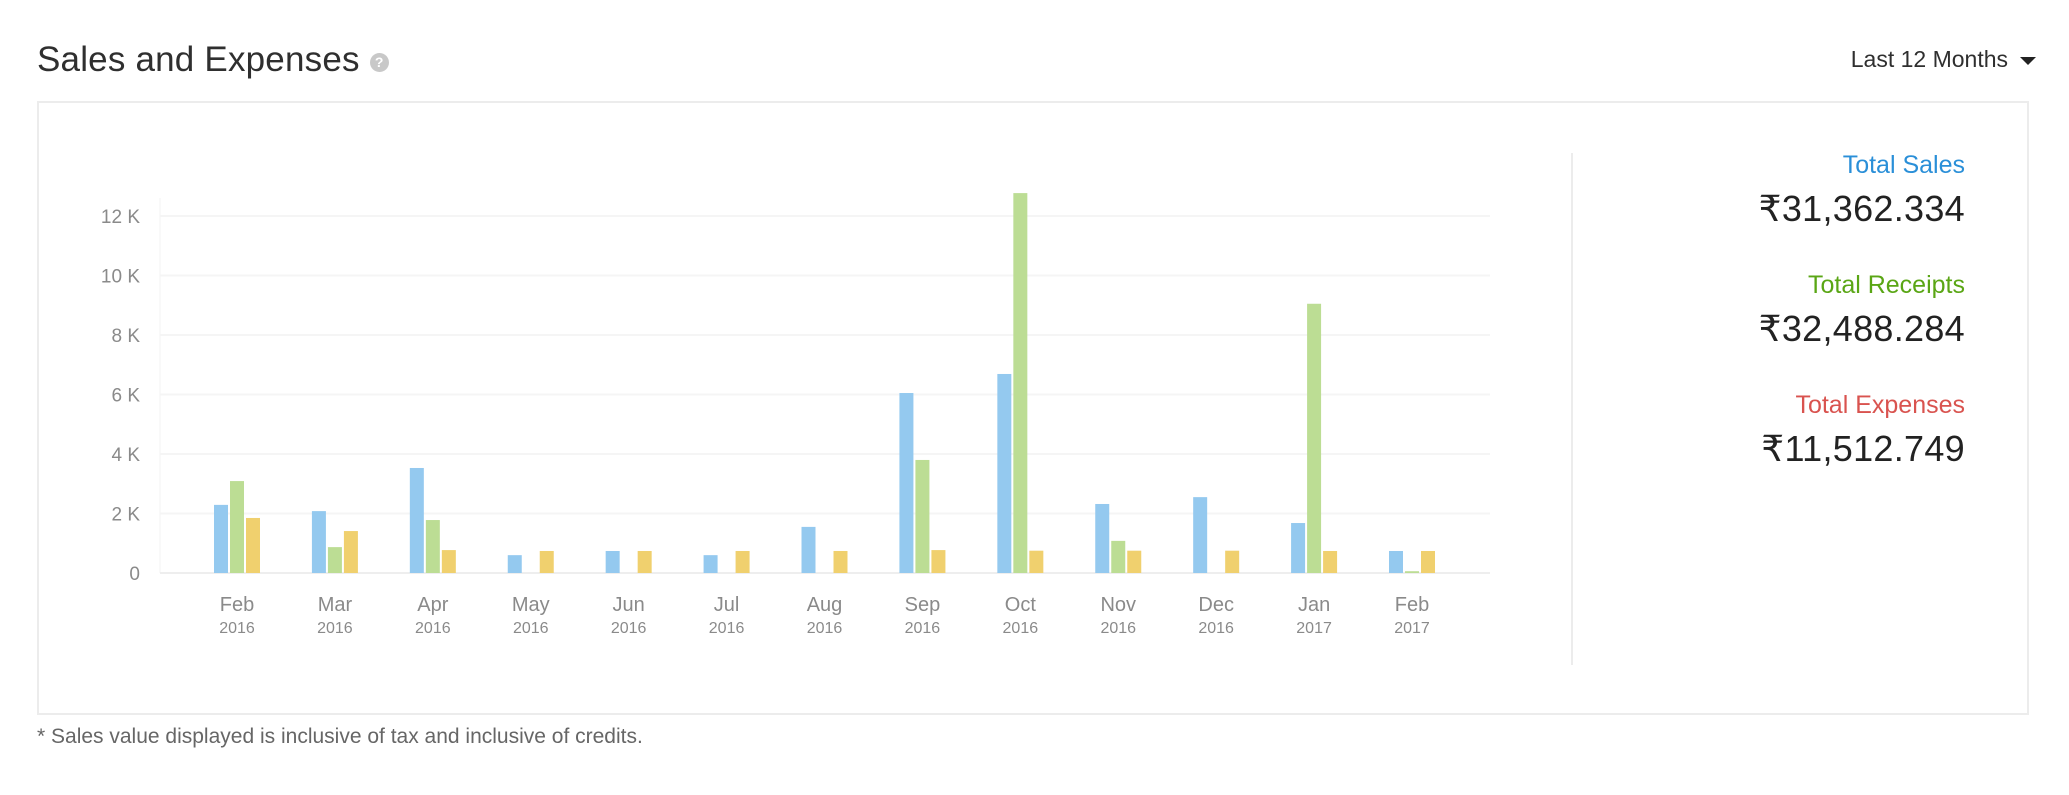 This screenshot has height=795, width=2069. What do you see at coordinates (125, 515) in the screenshot?
I see `y-tick-label: 2 K` at bounding box center [125, 515].